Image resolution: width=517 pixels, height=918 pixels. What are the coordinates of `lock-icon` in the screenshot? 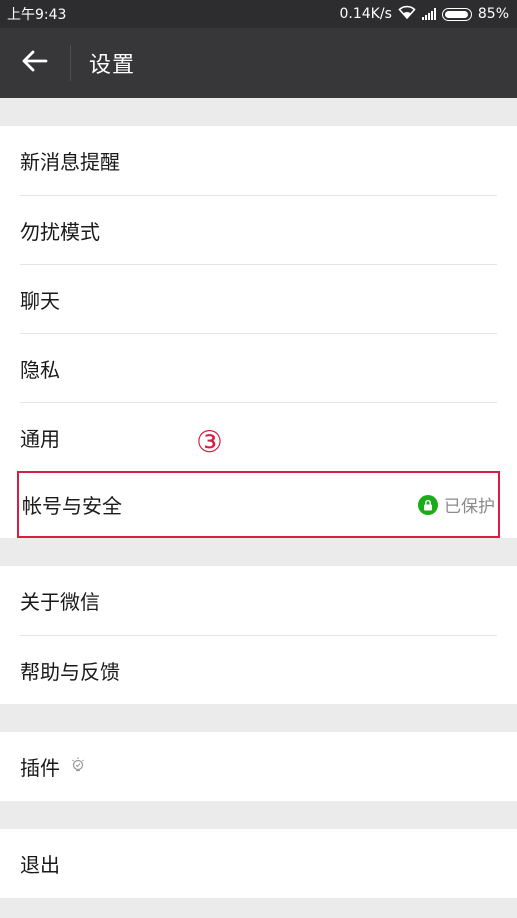 It's located at (428, 504).